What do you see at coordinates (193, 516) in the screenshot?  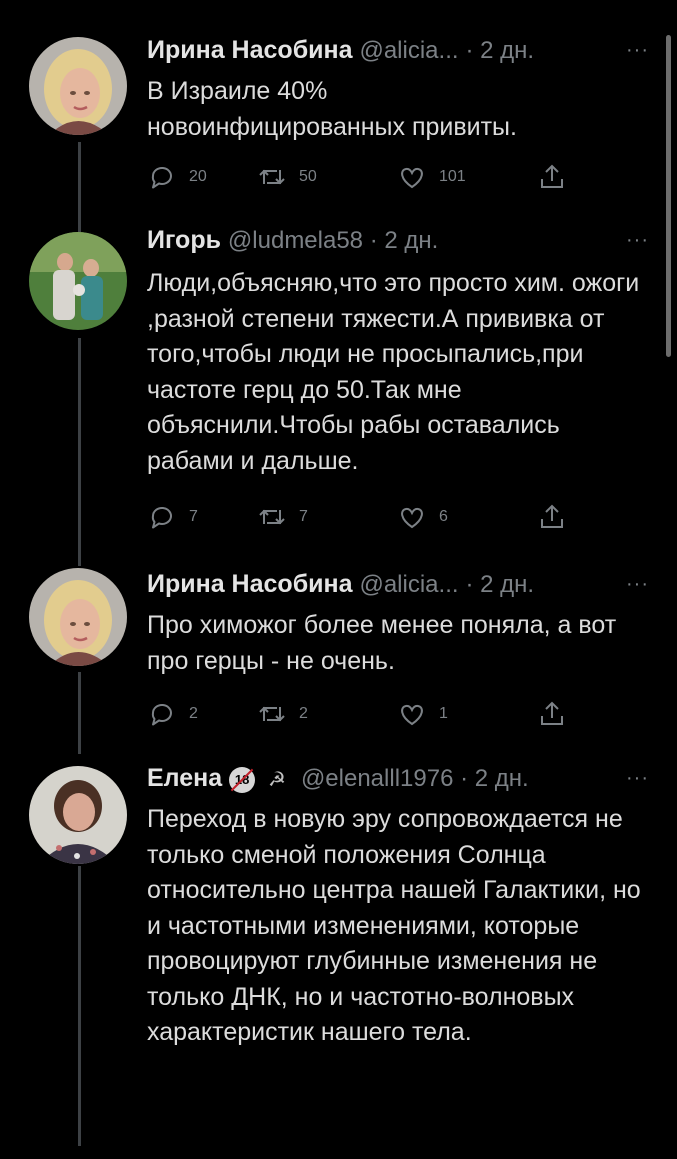 I see `reply-count: 7` at bounding box center [193, 516].